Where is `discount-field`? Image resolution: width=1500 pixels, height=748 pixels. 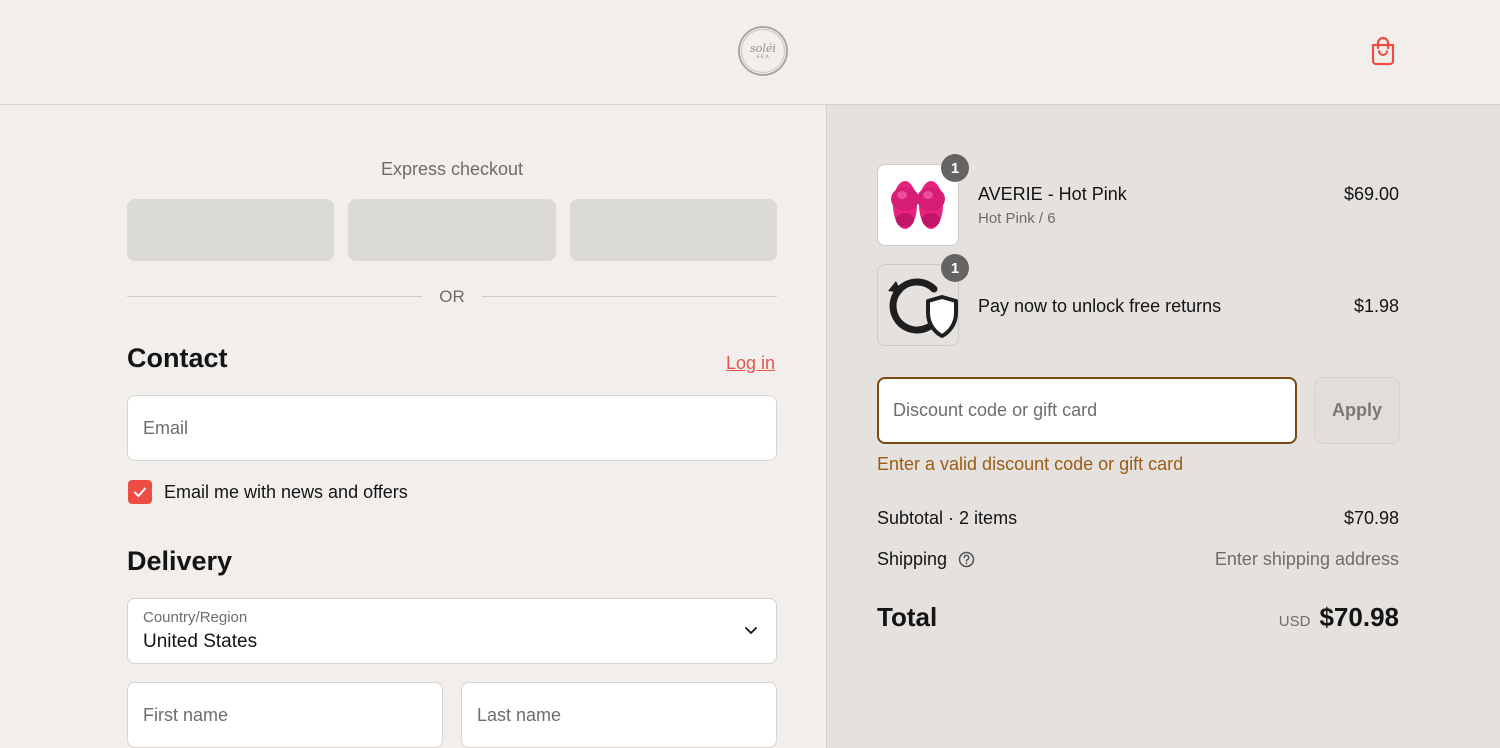 discount-field is located at coordinates (1087, 410).